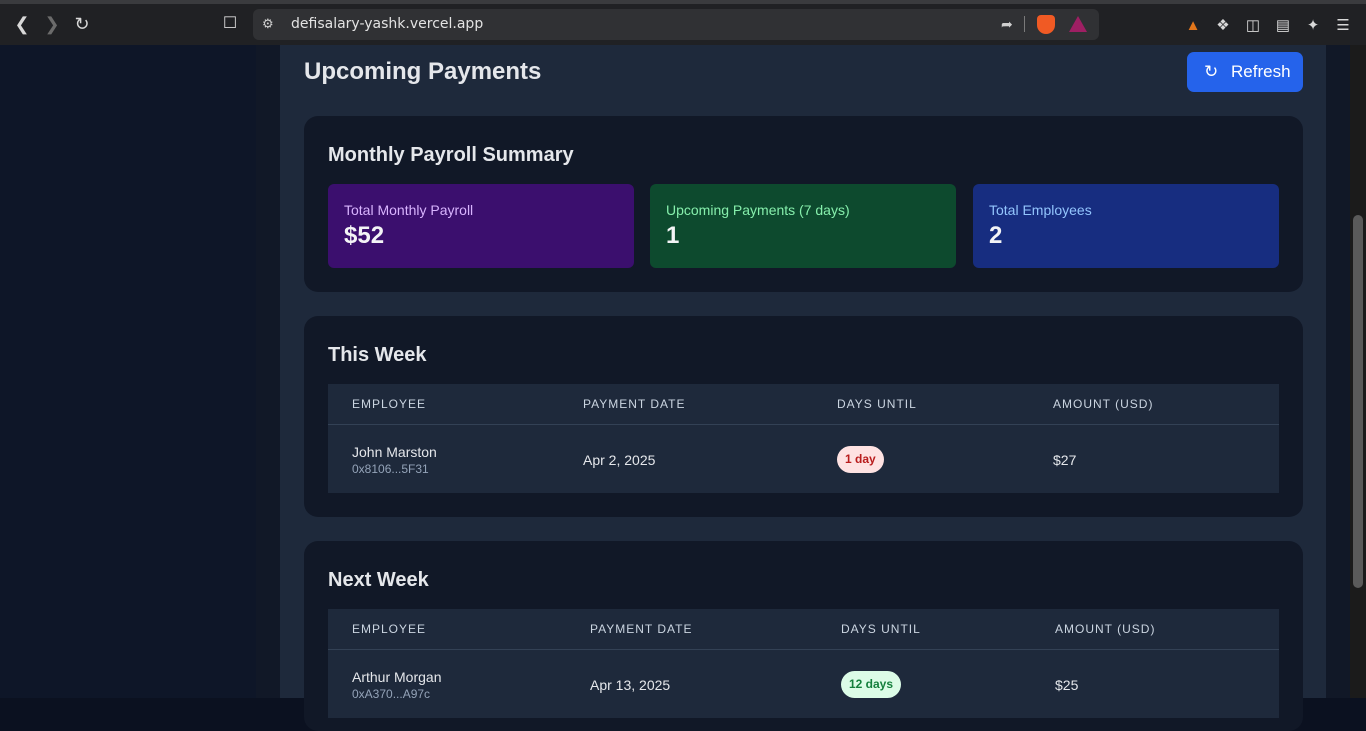 The image size is (1366, 731). Describe the element at coordinates (1283, 26) in the screenshot. I see `wallet-icon: ▤` at that location.